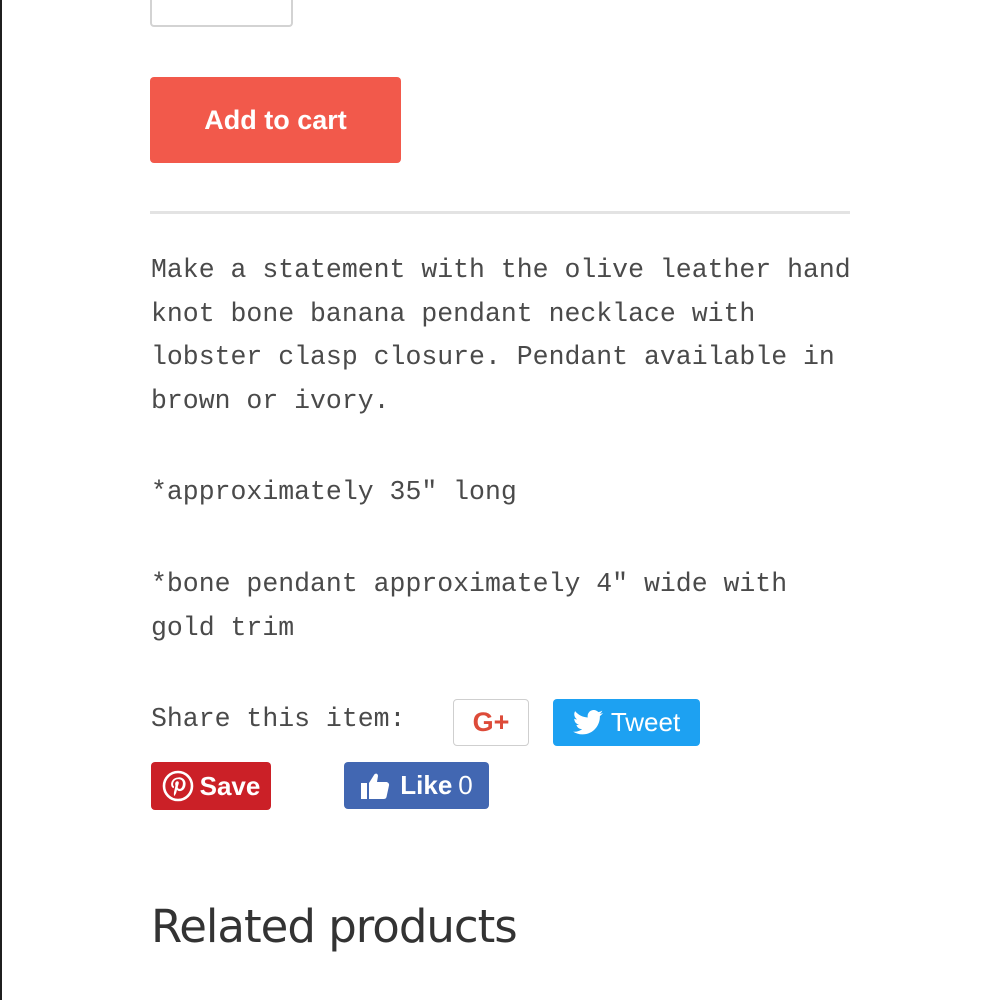  I want to click on product-length-note: *approximately 35" long, so click(334, 492).